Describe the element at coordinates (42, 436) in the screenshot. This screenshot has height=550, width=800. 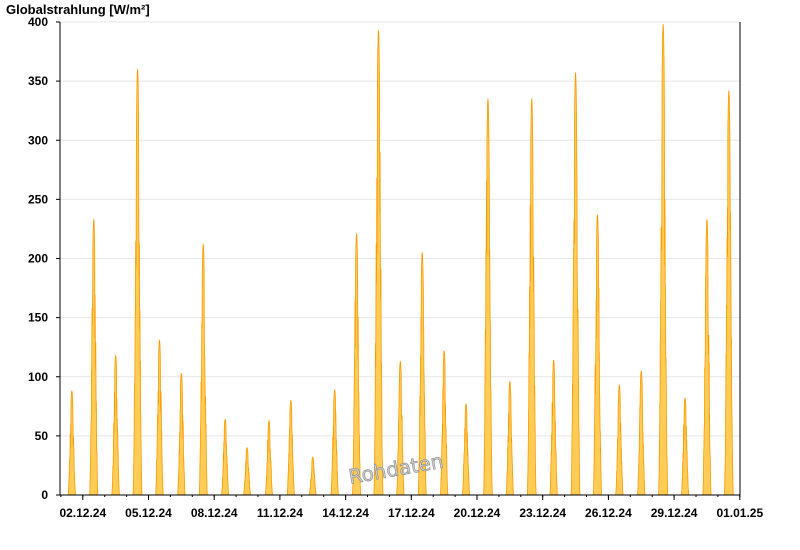
I see `y-tick-label: 50` at that location.